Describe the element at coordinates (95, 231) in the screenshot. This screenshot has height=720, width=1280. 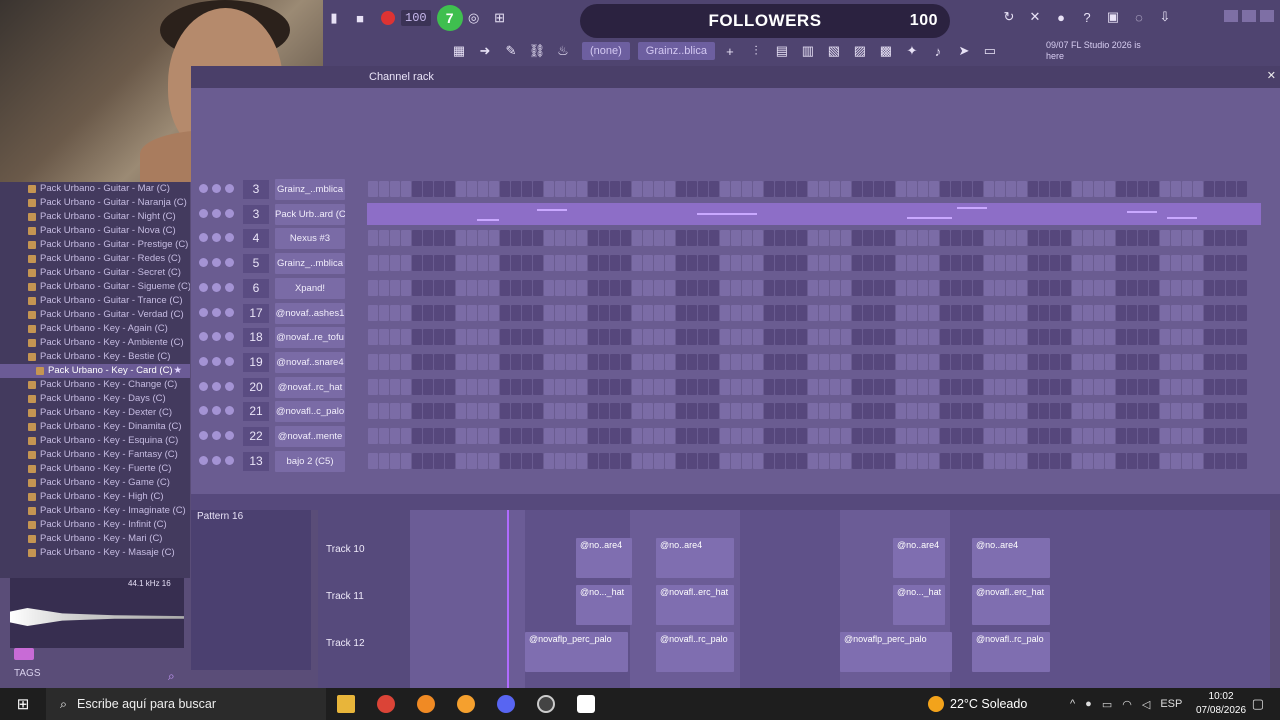
I see `browser-item: Pack Urbano - Guitar - Nova (C)` at that location.